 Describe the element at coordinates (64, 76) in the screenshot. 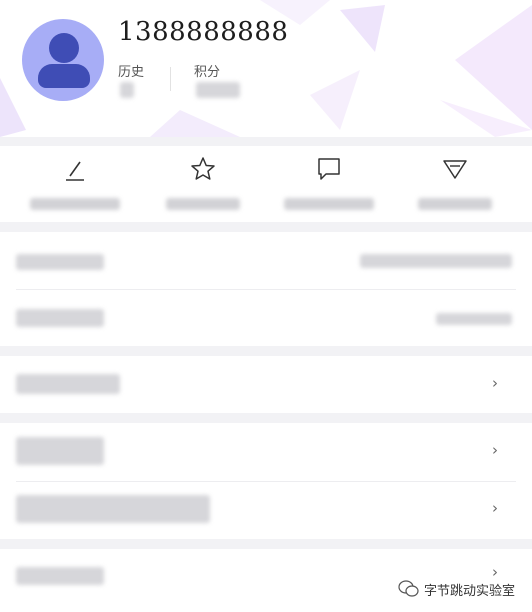

I see `user-icon-body` at that location.